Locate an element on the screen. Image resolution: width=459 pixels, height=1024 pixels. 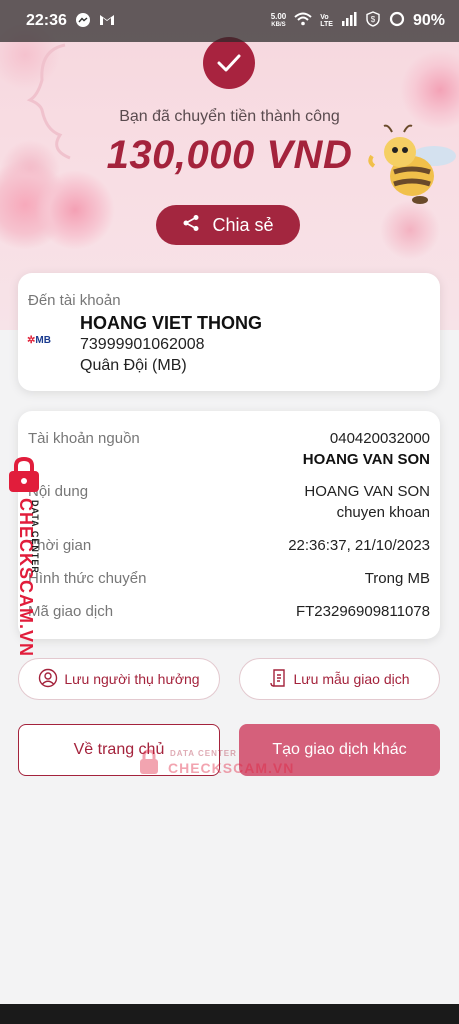
volte-icon: Vo LTE is located at coordinates (326, 21).